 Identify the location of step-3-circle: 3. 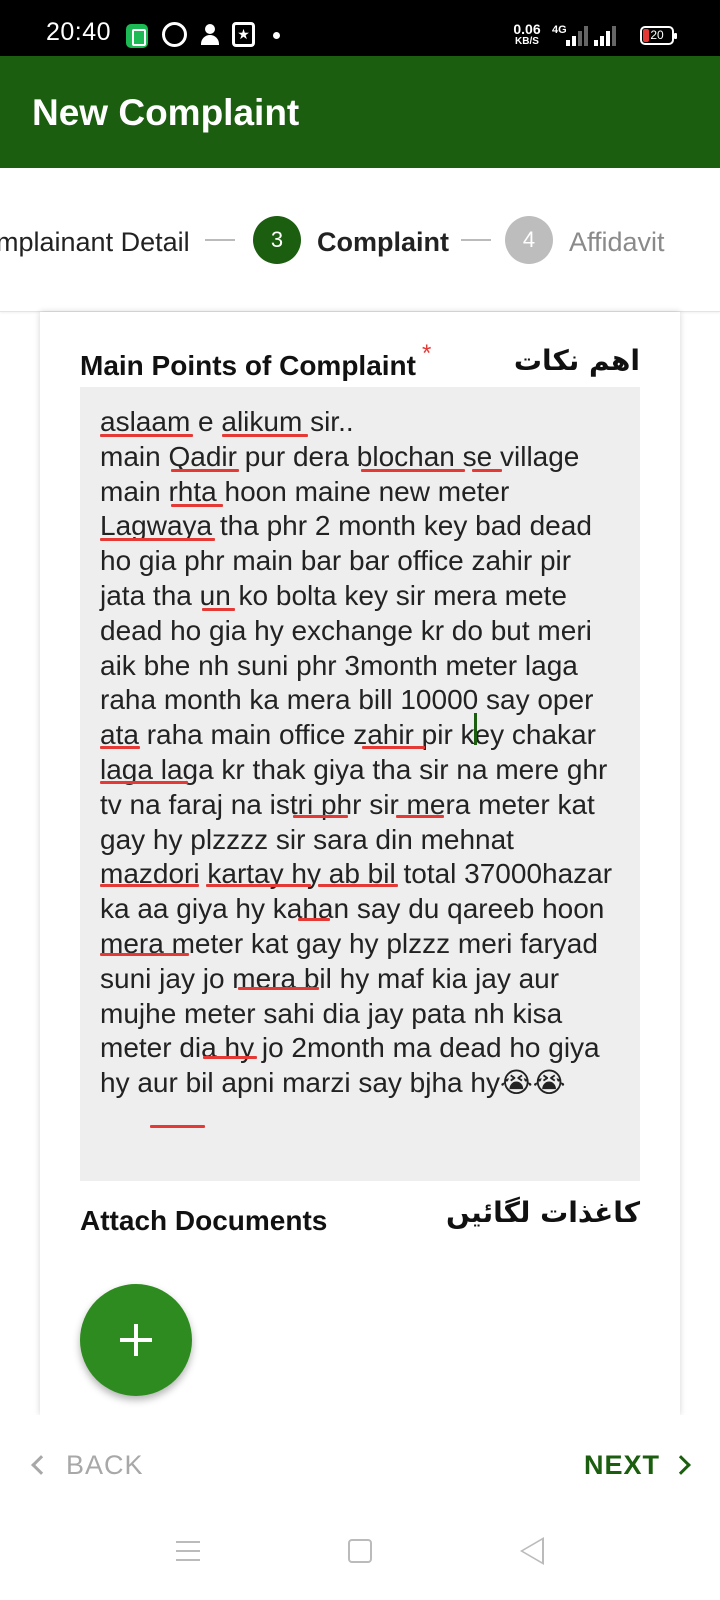
(277, 240).